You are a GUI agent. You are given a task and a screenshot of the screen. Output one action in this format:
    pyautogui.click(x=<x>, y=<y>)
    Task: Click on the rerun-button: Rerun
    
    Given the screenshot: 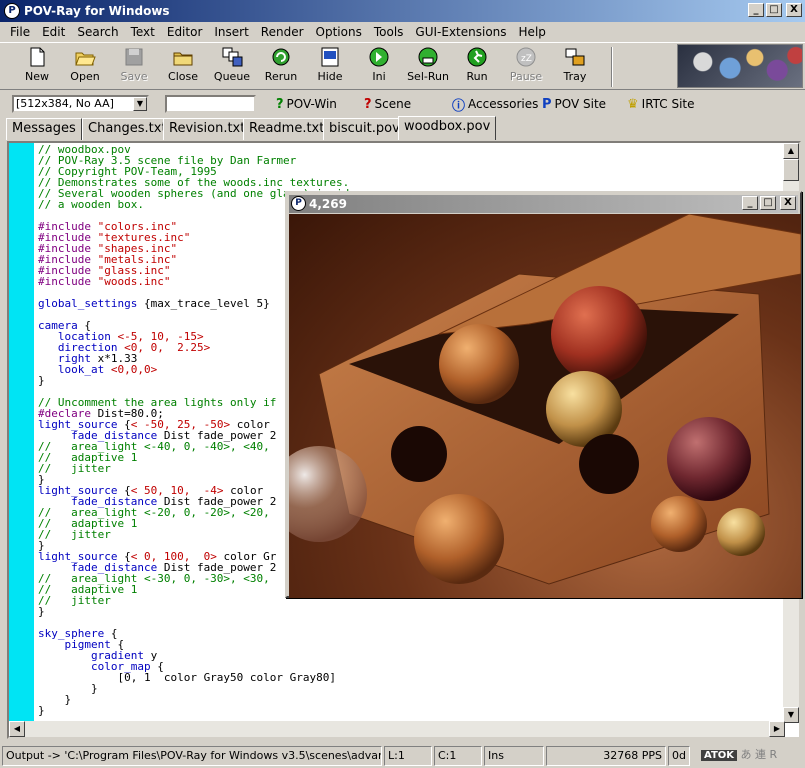 What is the action you would take?
    pyautogui.click(x=281, y=67)
    